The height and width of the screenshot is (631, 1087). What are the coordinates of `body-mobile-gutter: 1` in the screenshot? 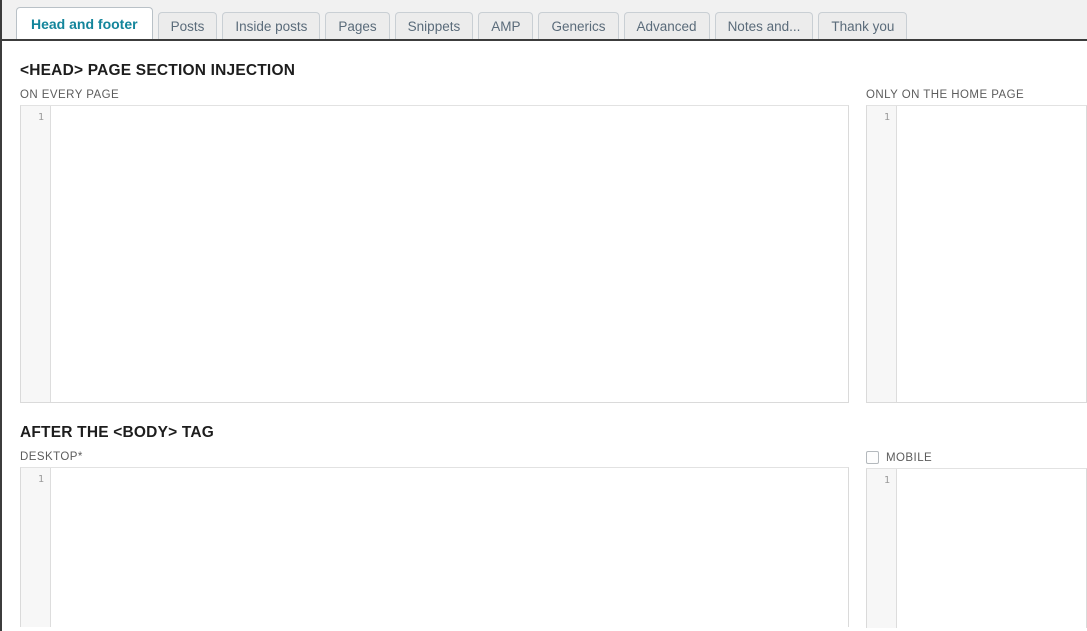 It's located at (882, 548).